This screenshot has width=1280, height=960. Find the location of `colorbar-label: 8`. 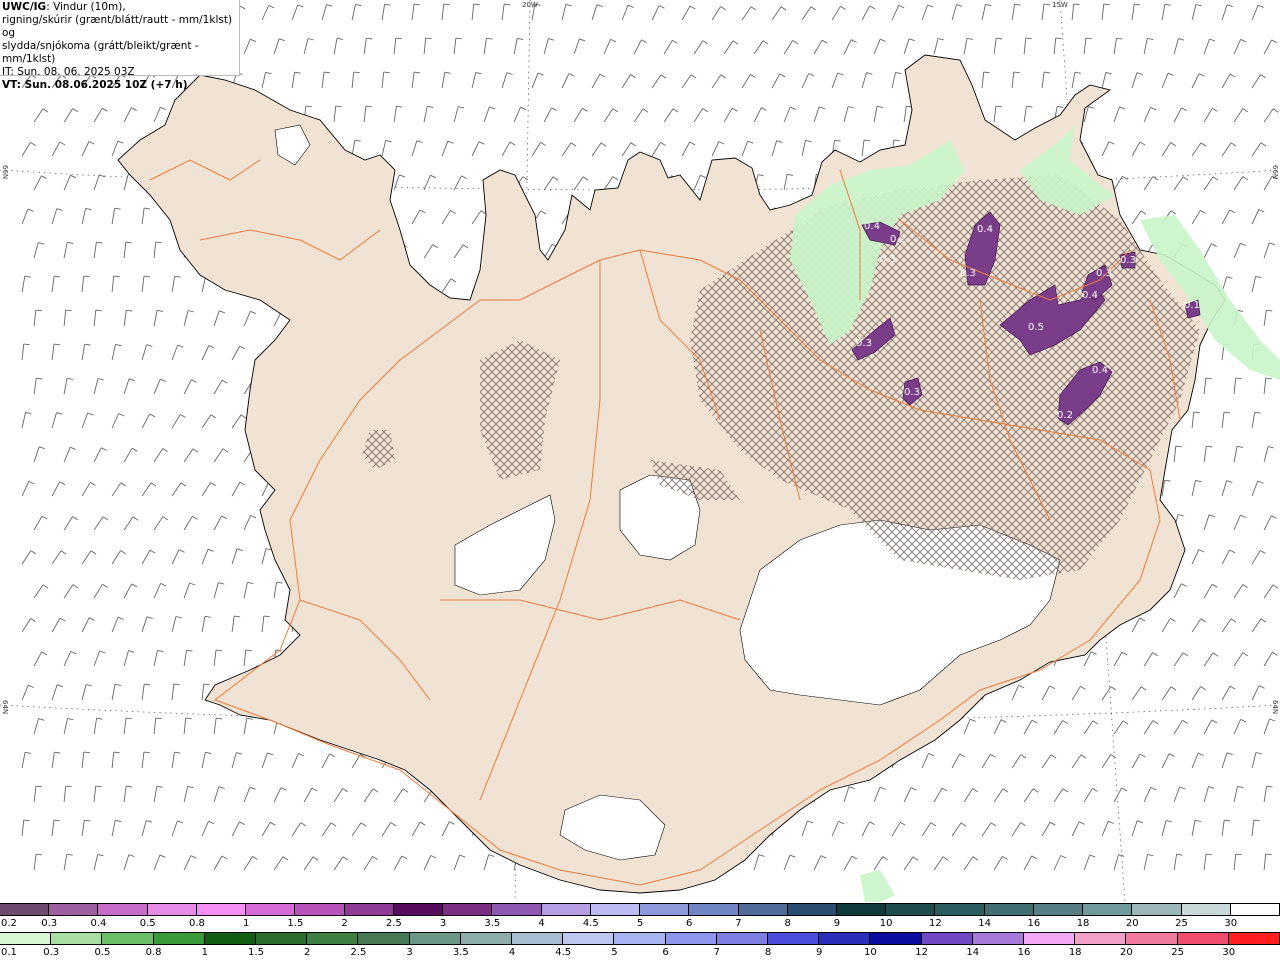

colorbar-label: 8 is located at coordinates (787, 923).